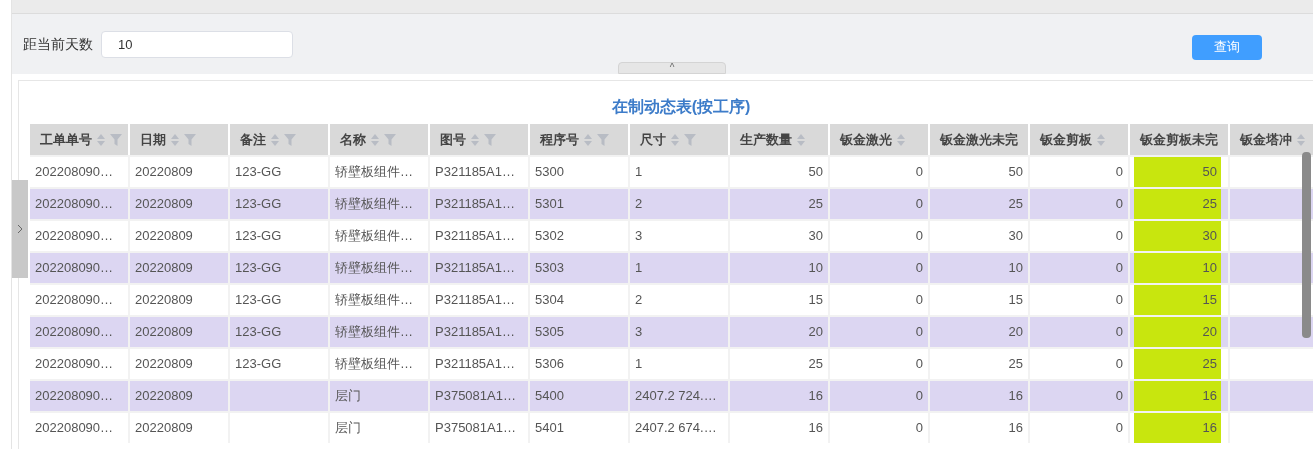  Describe the element at coordinates (671, 235) in the screenshot. I see `table-row: 202208090… 20220809 123-GG 轿壁板组件… P321185A1… 5302 3 30 0 30 0 30` at that location.